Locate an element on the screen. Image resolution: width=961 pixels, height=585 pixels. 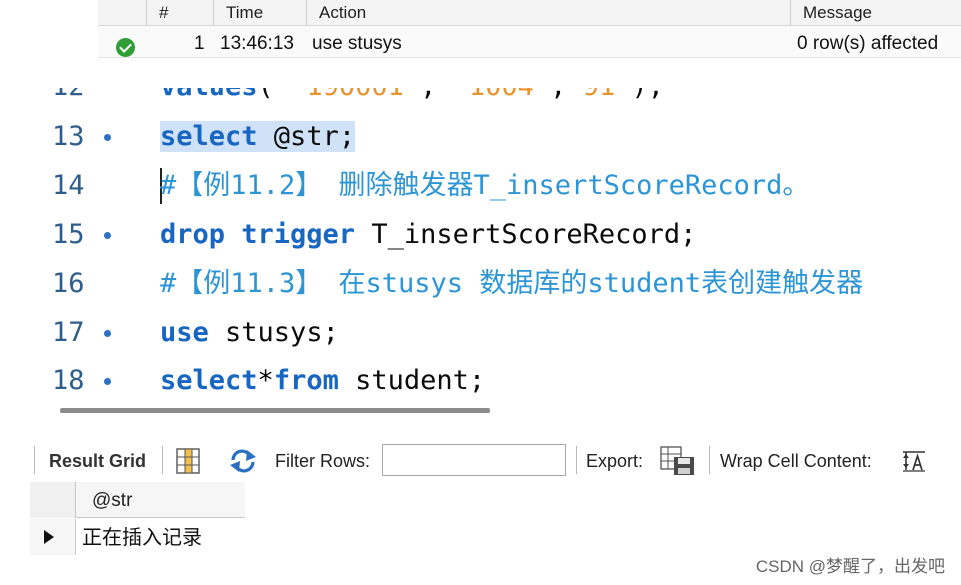
code-text: use stusys; is located at coordinates (249, 333).